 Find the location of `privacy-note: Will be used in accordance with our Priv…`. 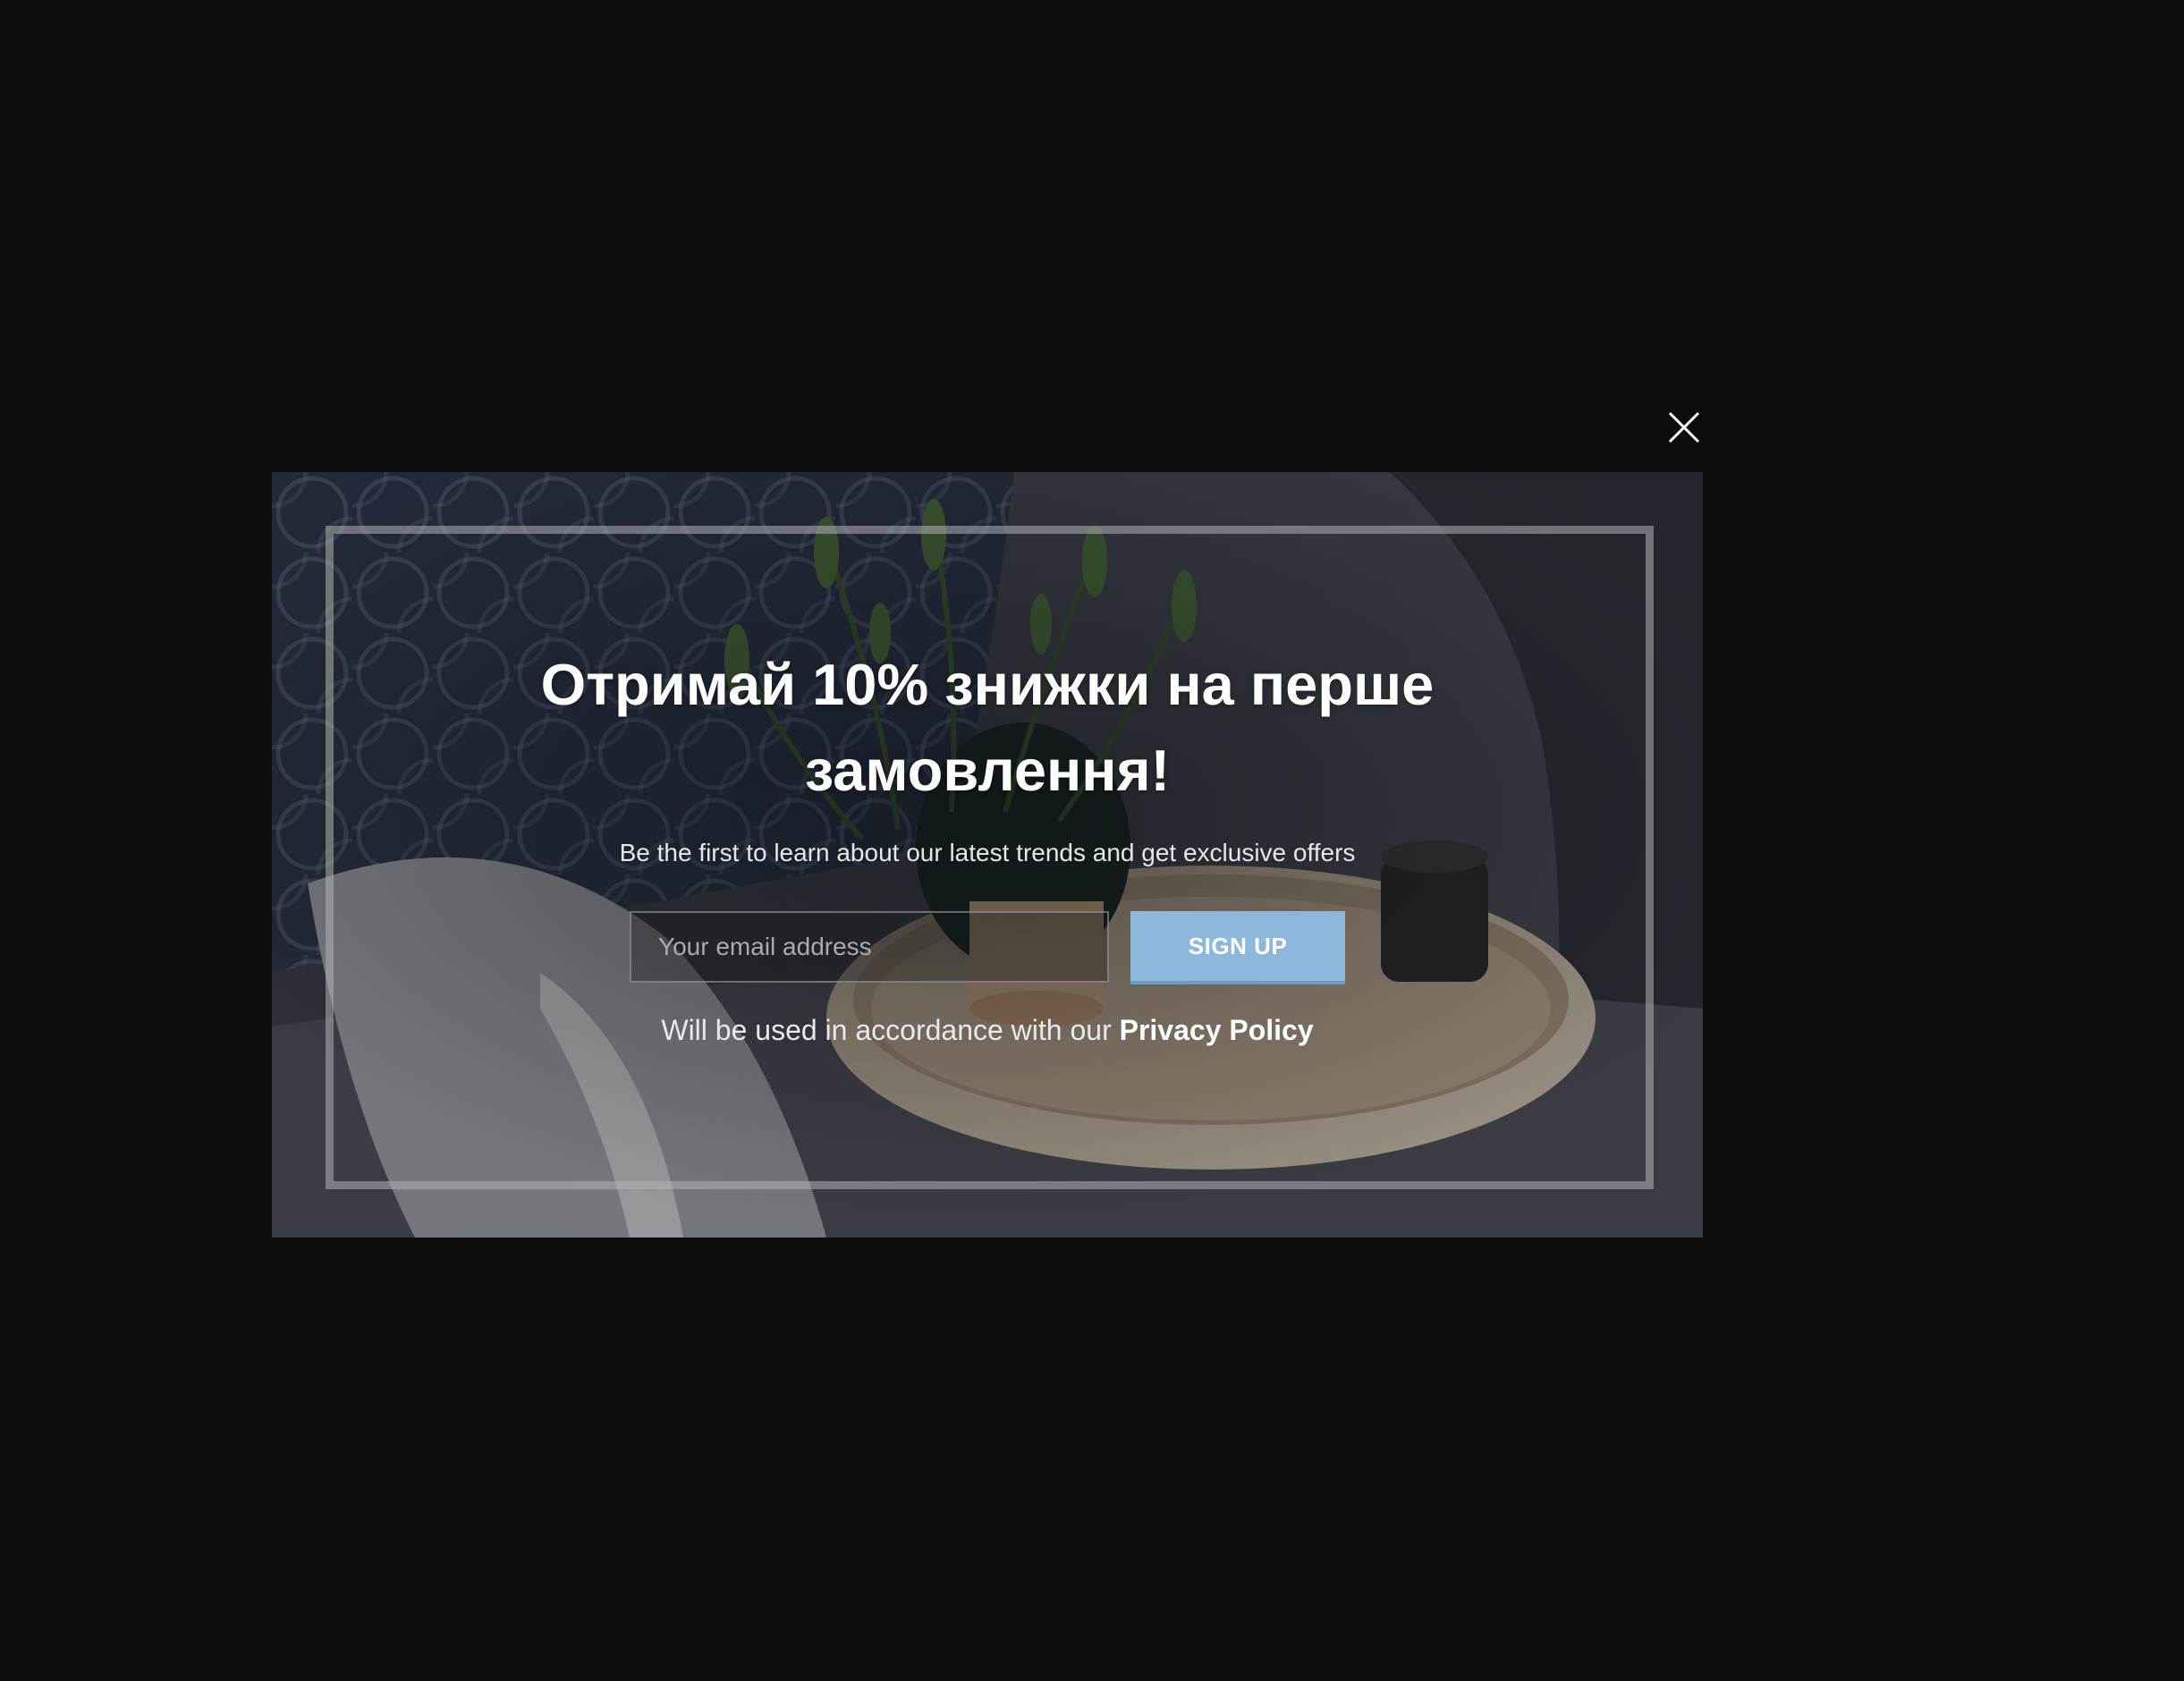

privacy-note: Will be used in accordance with our Priv… is located at coordinates (987, 1030).